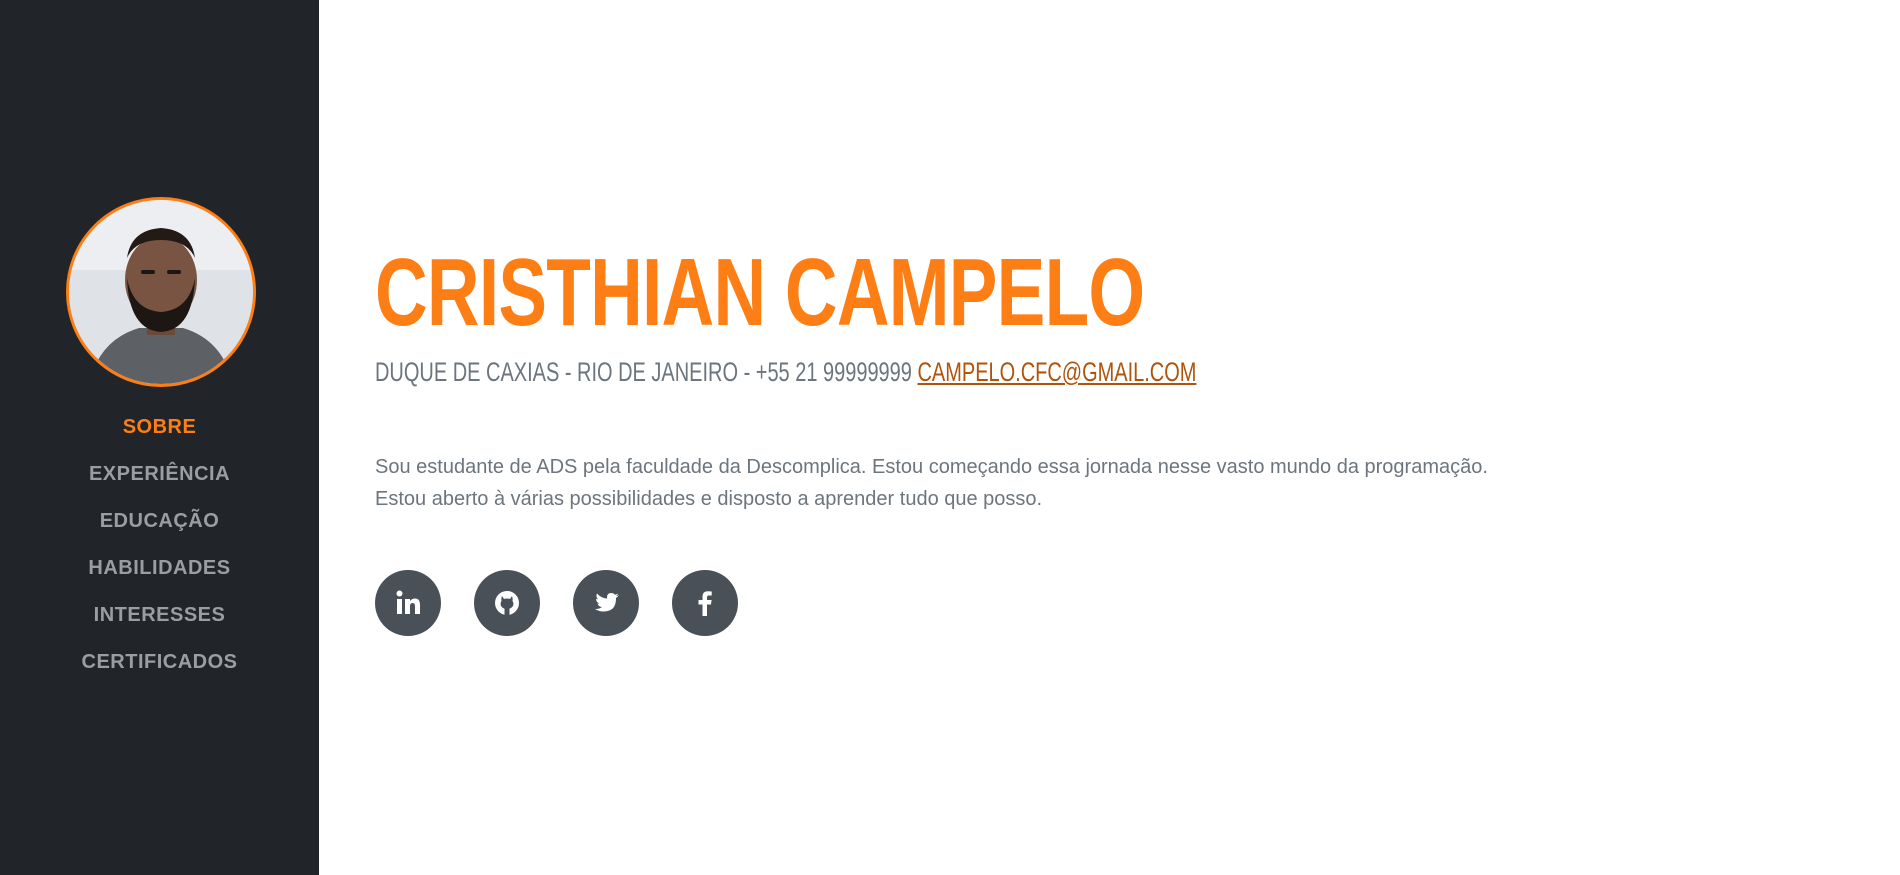  I want to click on social-links, so click(573, 603).